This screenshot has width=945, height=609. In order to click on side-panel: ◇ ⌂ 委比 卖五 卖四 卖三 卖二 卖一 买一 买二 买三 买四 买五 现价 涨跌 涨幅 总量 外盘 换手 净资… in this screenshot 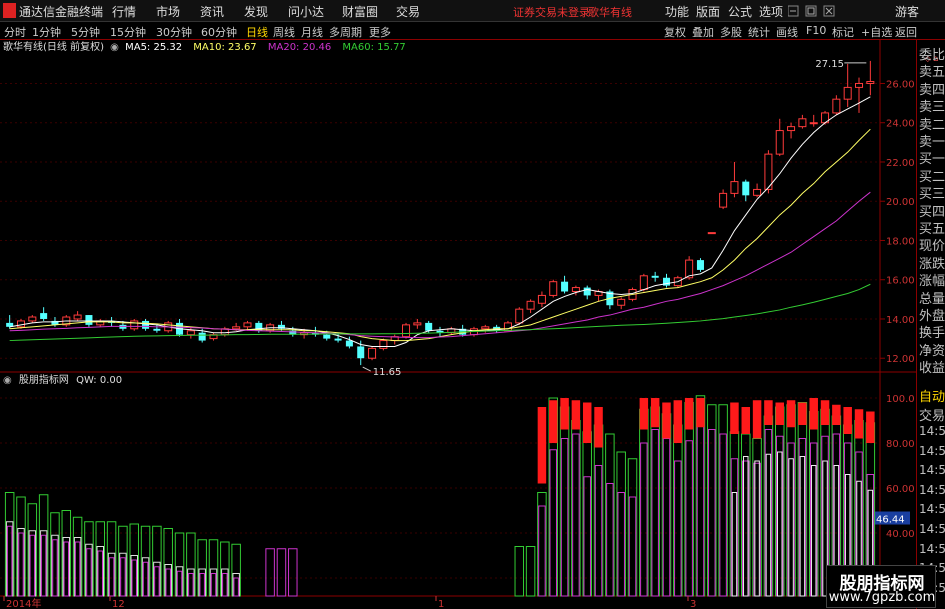, I will do `click(930, 324)`.